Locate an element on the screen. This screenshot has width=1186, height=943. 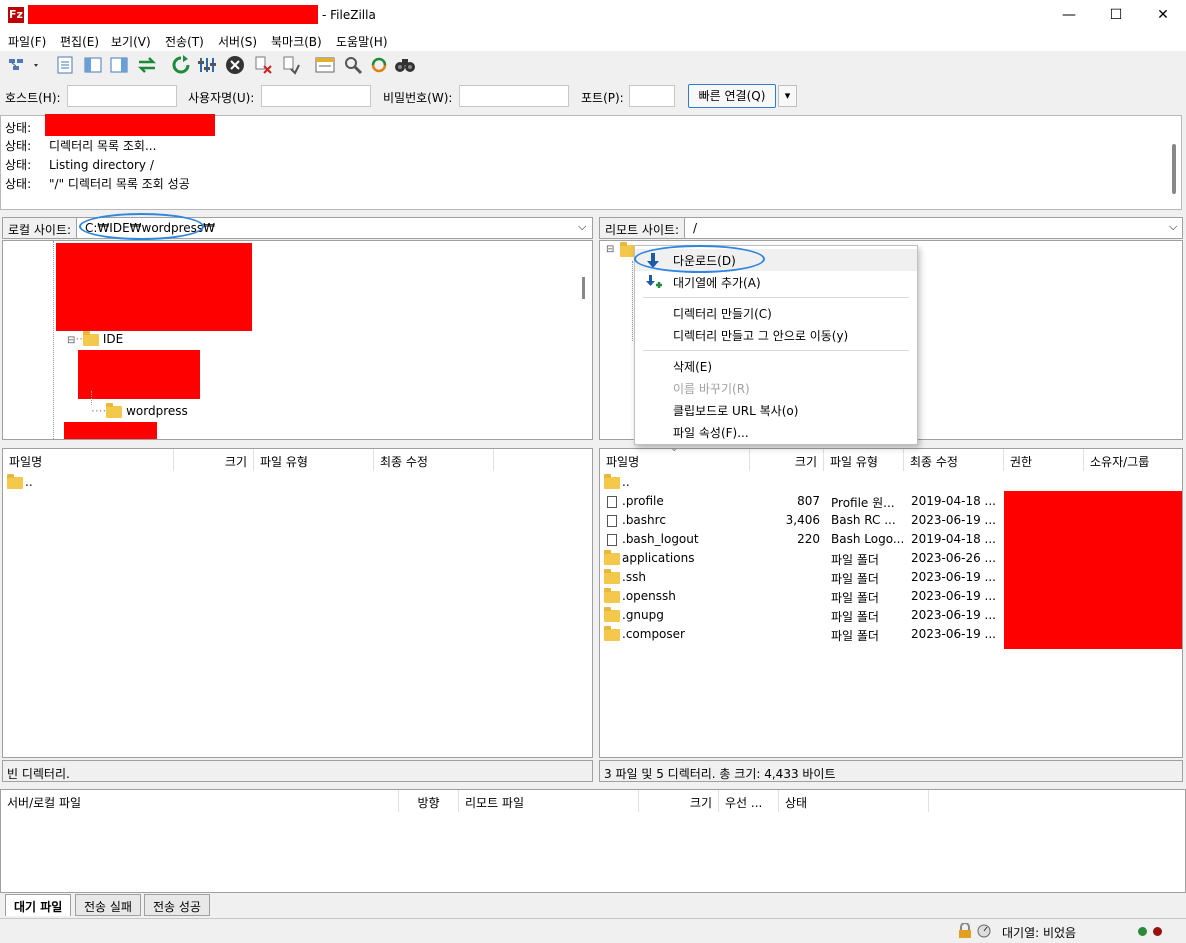
menu-edit: 편집(E) is located at coordinates (79, 41).